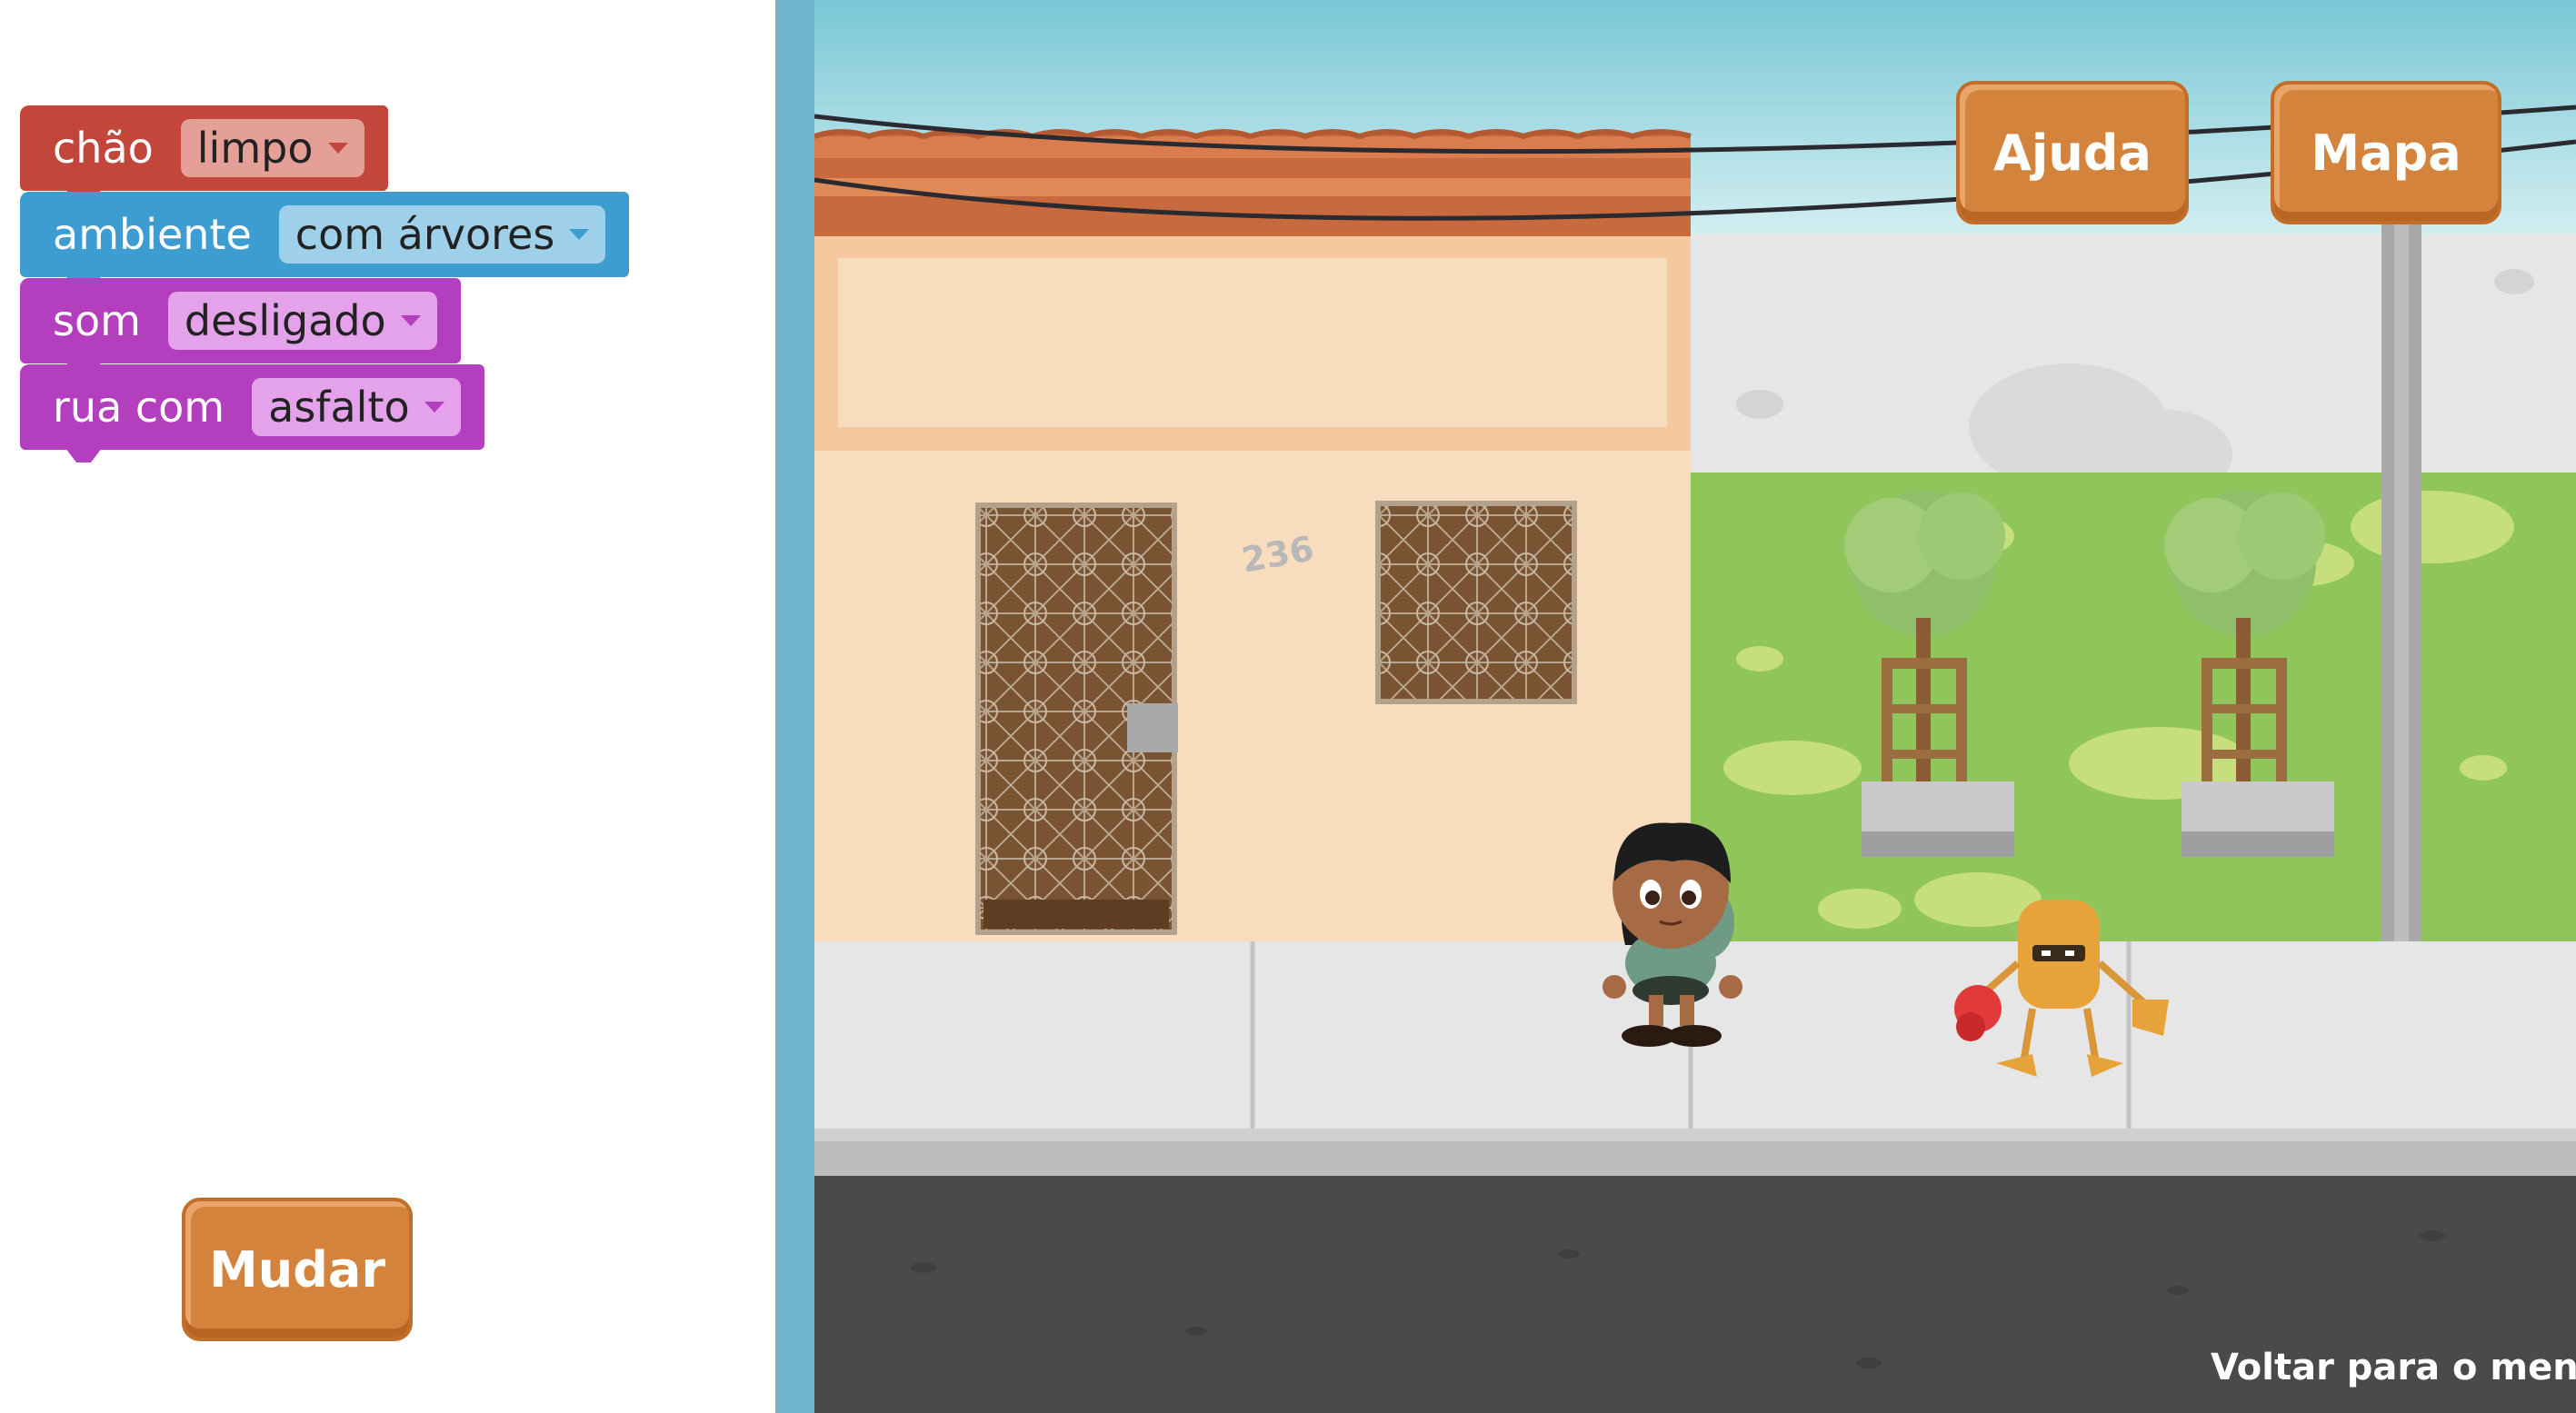 The width and height of the screenshot is (2576, 1413). Describe the element at coordinates (255, 148) in the screenshot. I see `floor-dropdown-value: limpo` at that location.